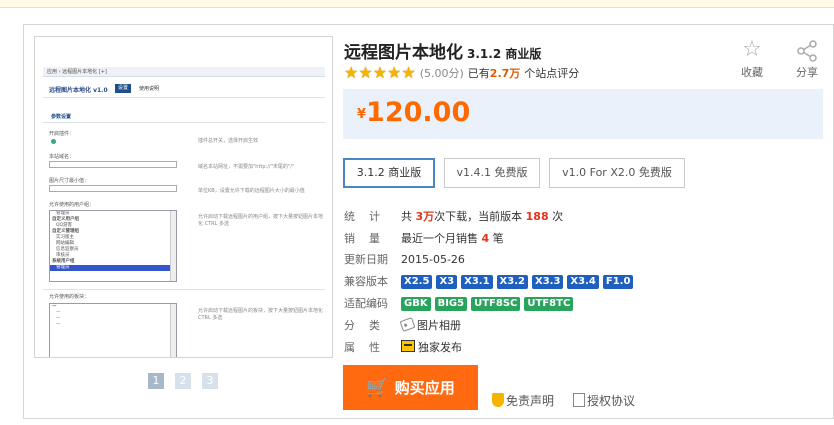 This screenshot has width=834, height=425. What do you see at coordinates (62, 157) in the screenshot?
I see `preview-row-label: 本站域名：` at bounding box center [62, 157].